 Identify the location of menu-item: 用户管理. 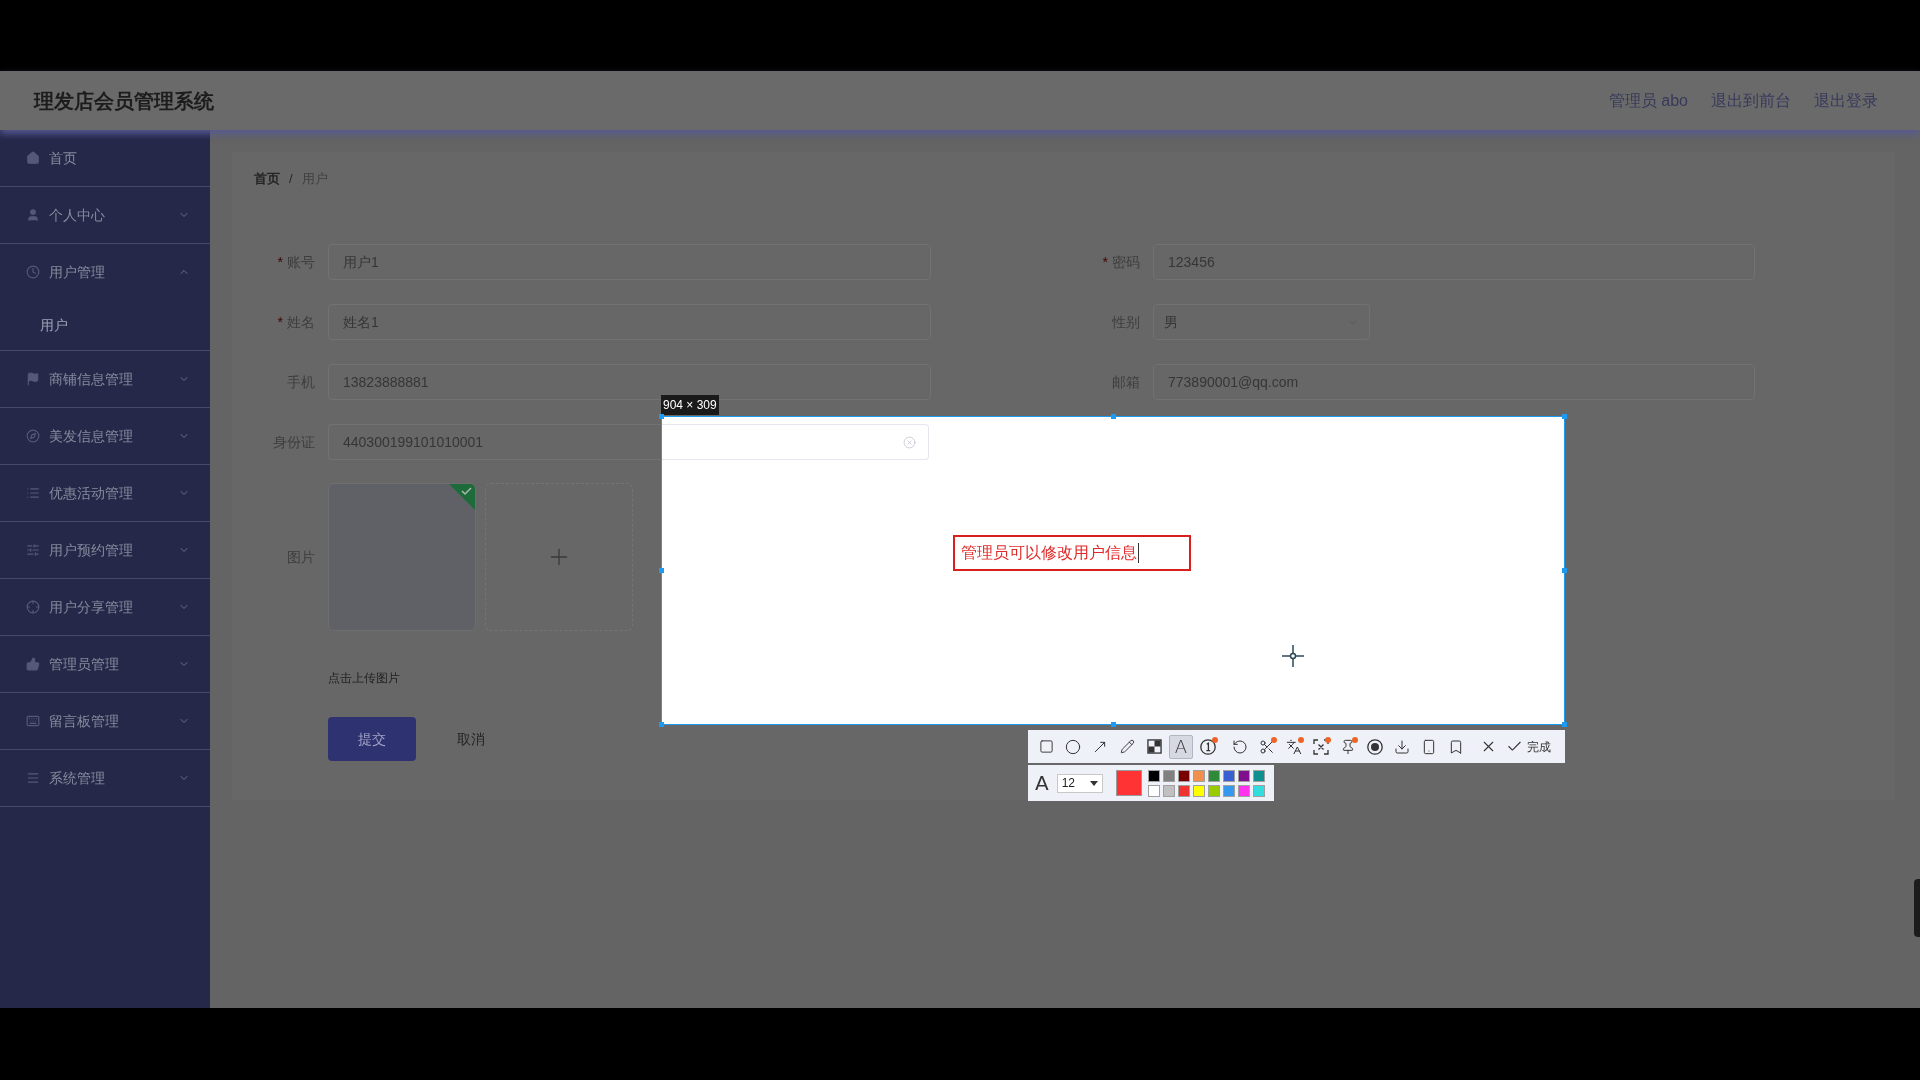
(105, 272).